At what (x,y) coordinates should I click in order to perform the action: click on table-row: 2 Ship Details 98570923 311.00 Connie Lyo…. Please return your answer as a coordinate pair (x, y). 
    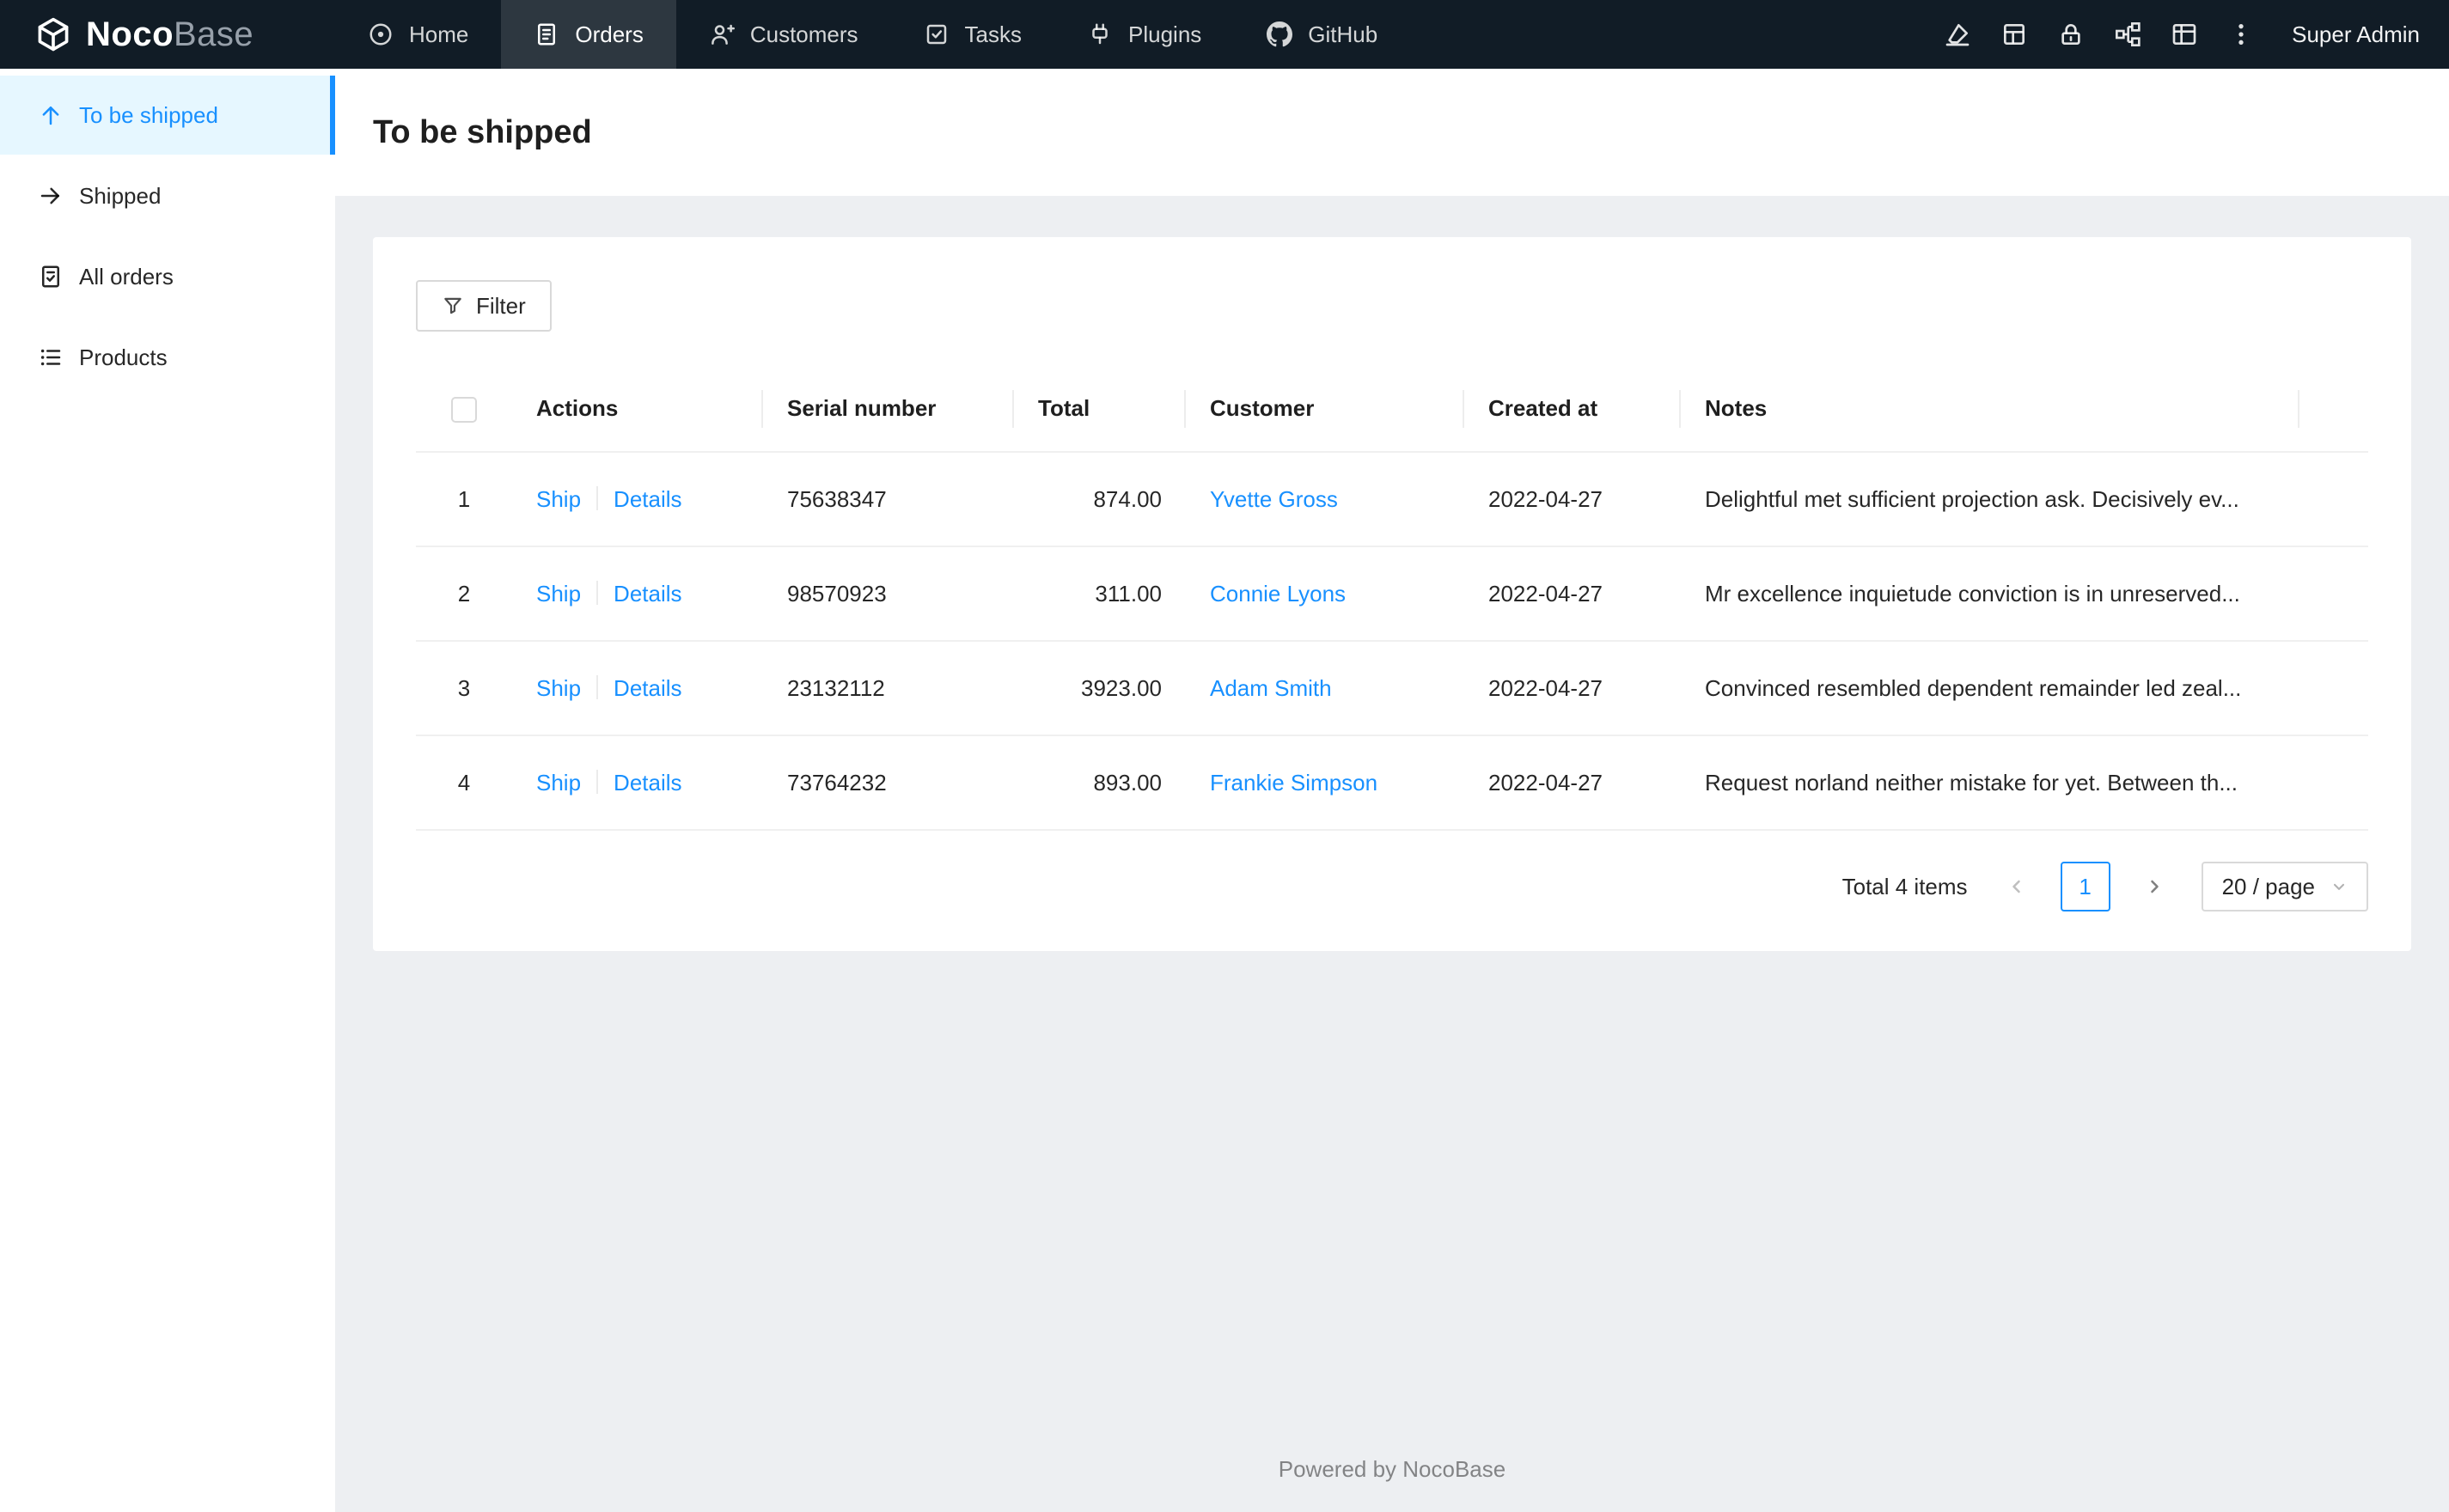
    Looking at the image, I should click on (1392, 594).